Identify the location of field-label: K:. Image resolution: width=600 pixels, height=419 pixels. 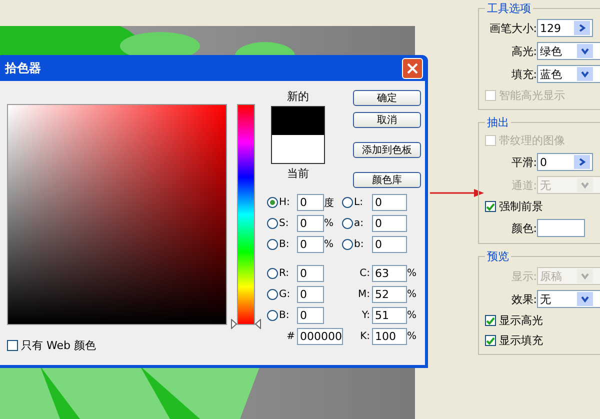
(365, 336).